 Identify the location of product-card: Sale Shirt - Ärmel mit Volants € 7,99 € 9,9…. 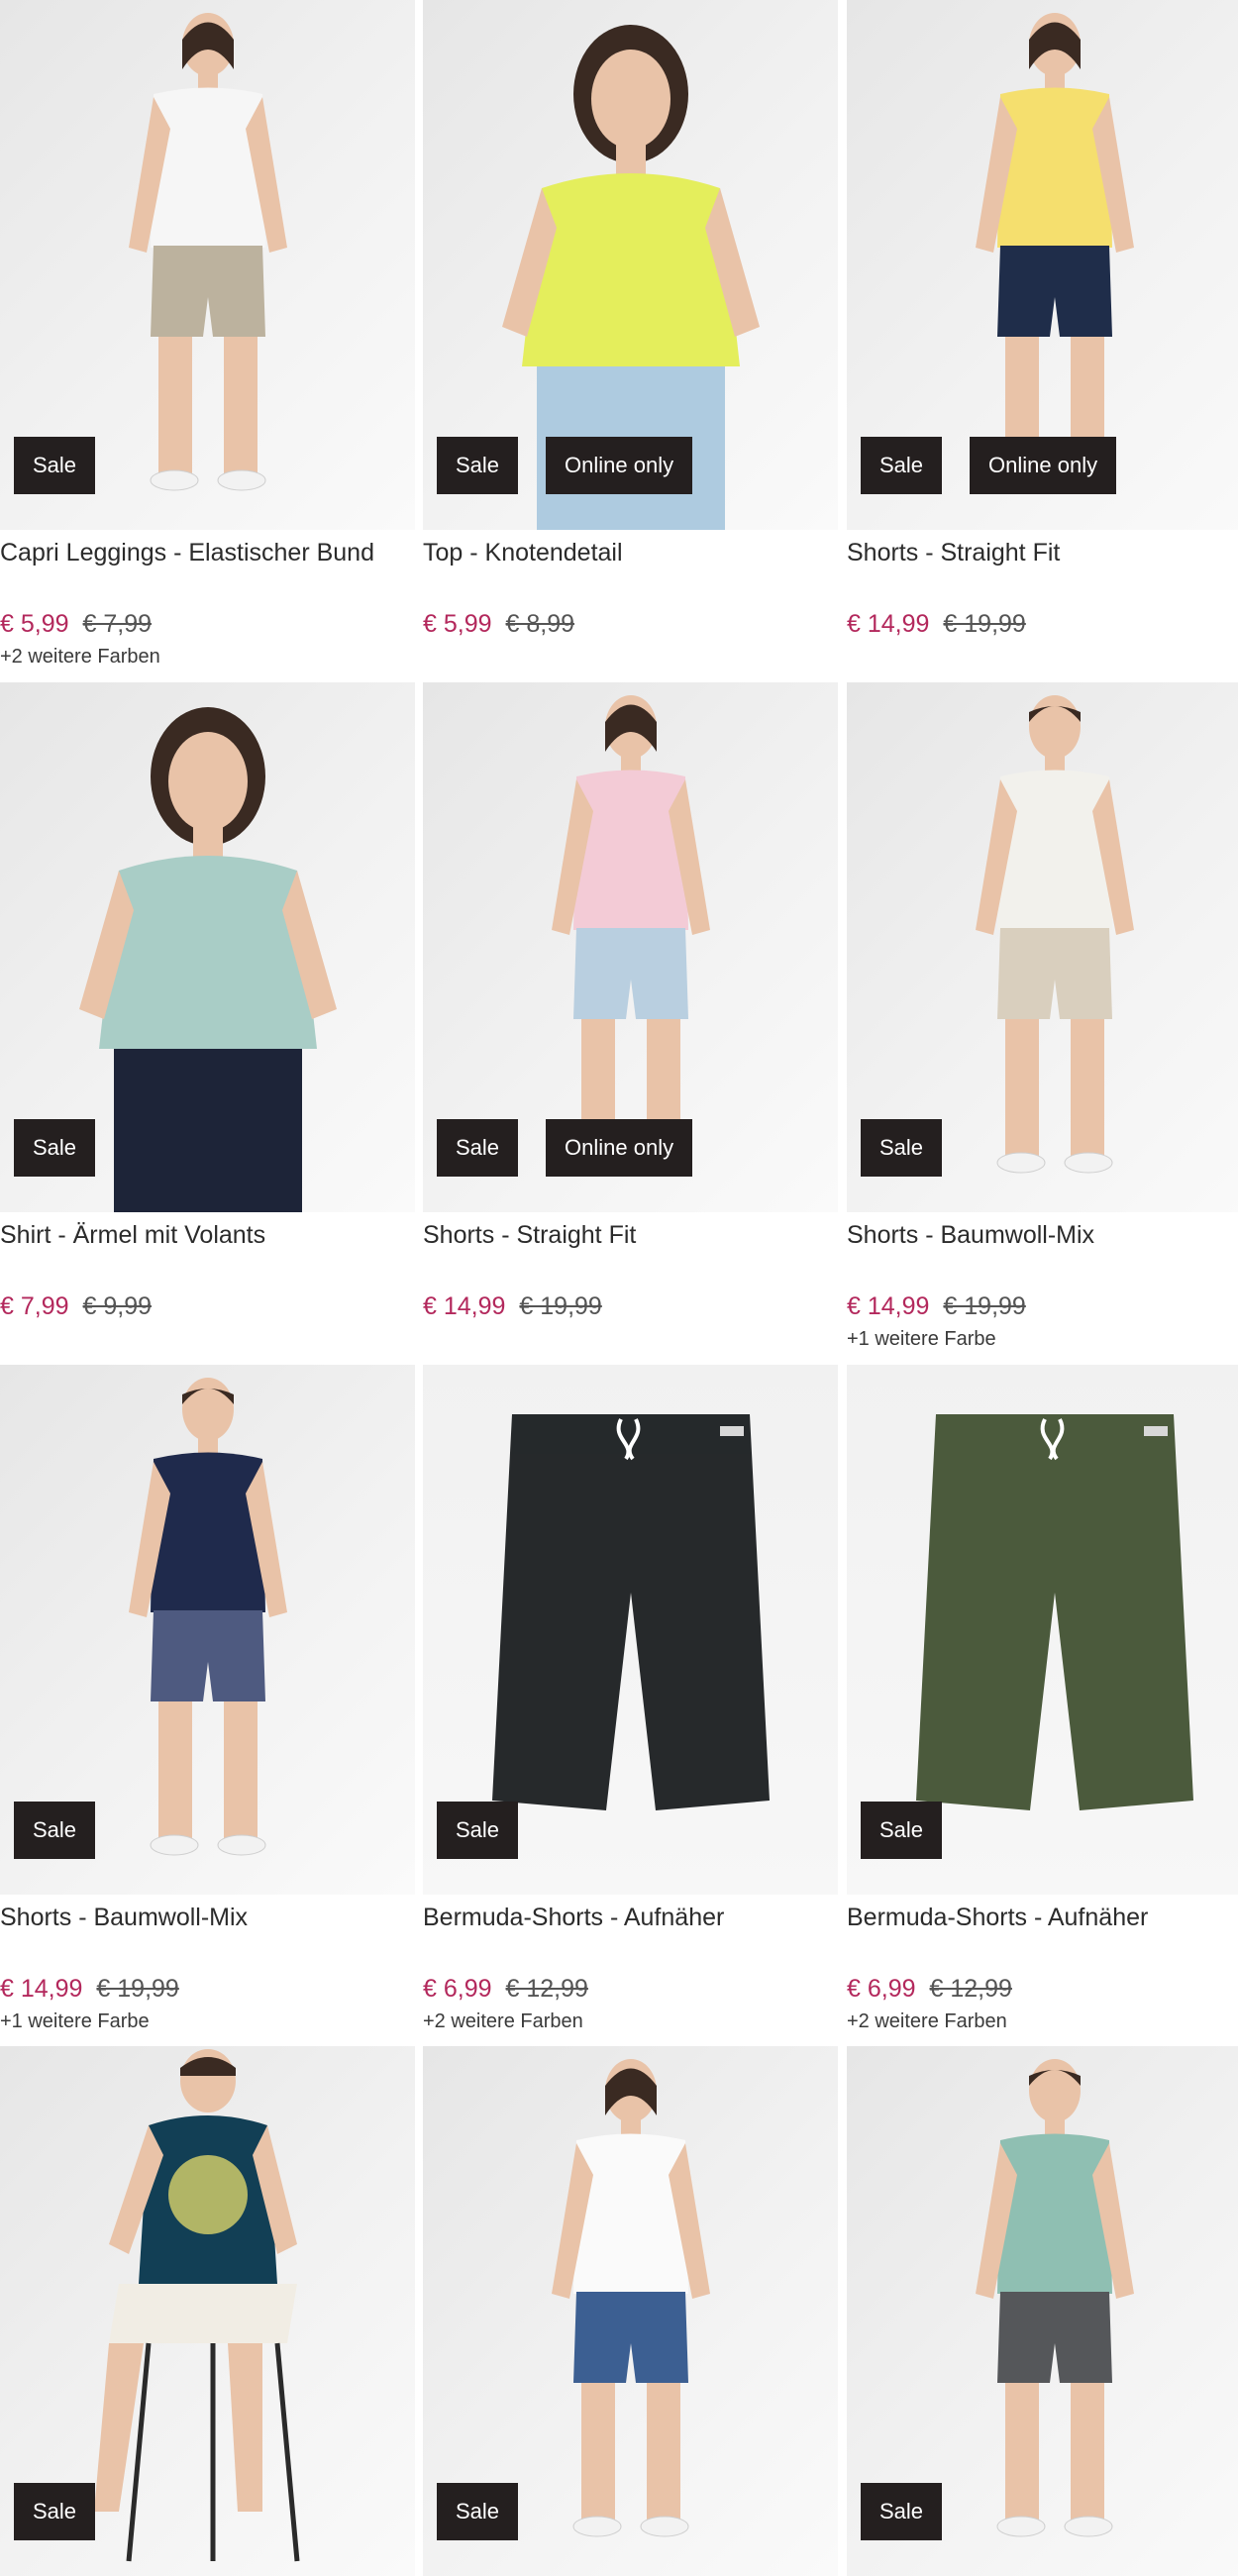
(207, 1001).